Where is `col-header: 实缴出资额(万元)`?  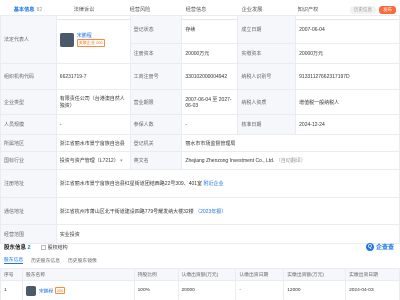 col-header: 实缴出资额(万元) is located at coordinates (315, 274).